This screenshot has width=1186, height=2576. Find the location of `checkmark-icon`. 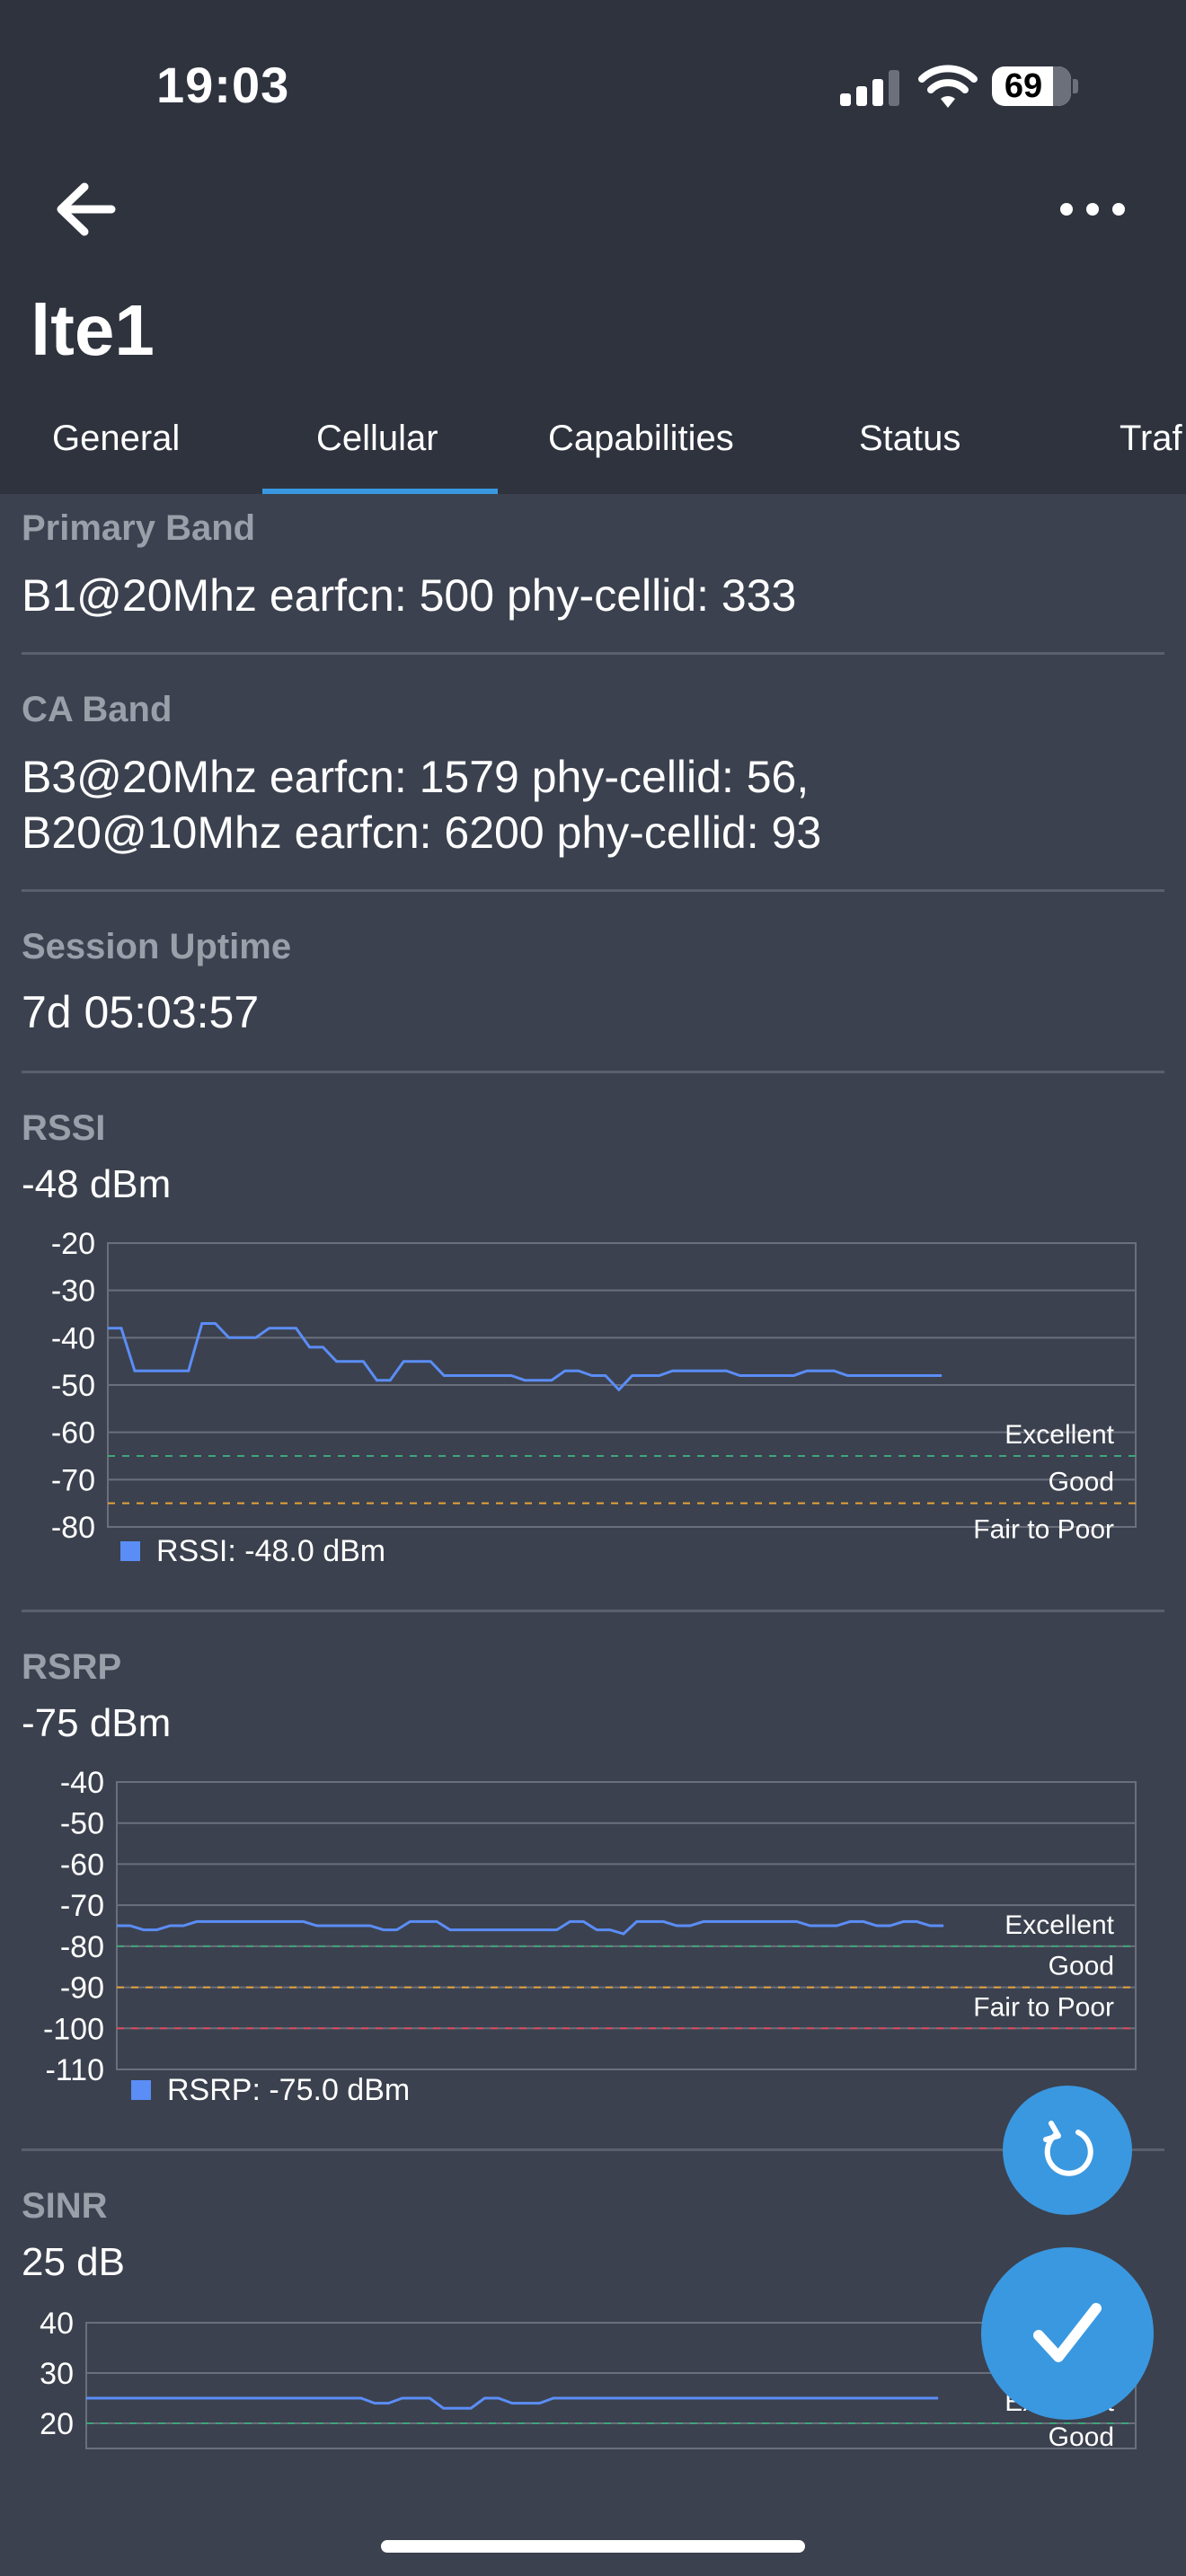

checkmark-icon is located at coordinates (1067, 2332).